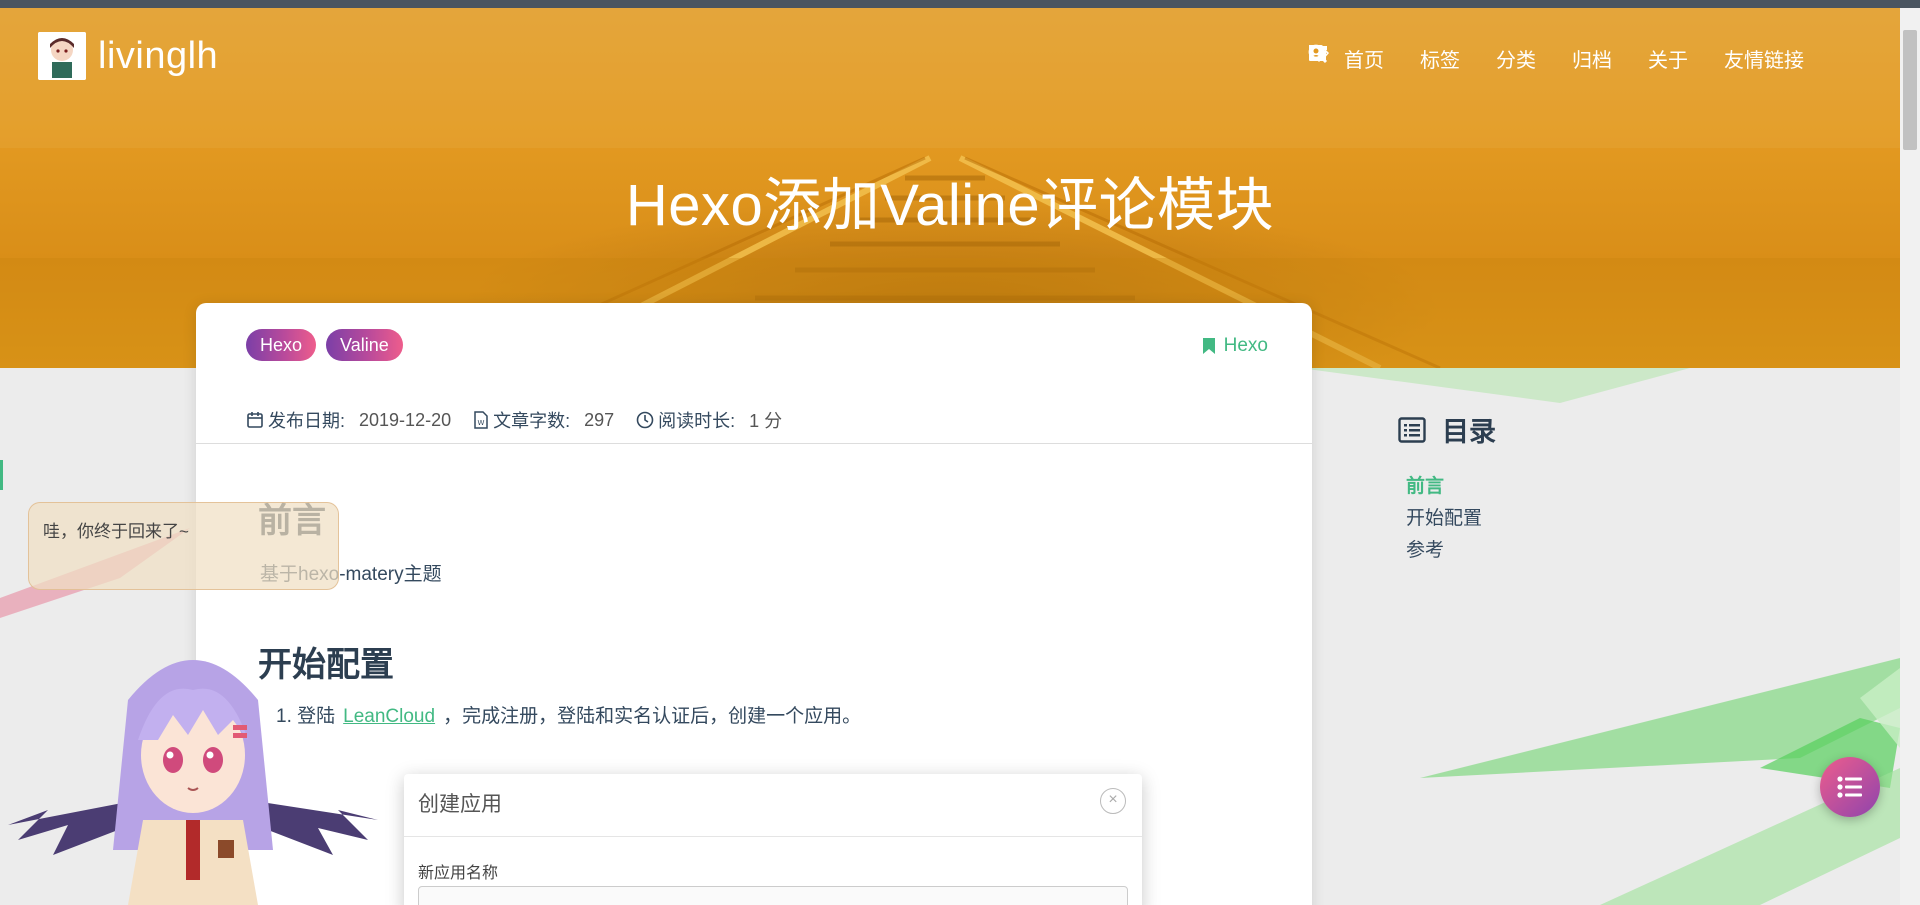 This screenshot has height=905, width=1920. Describe the element at coordinates (116, 531) in the screenshot. I see `bubble-text: 哇，你终于回来了~` at that location.